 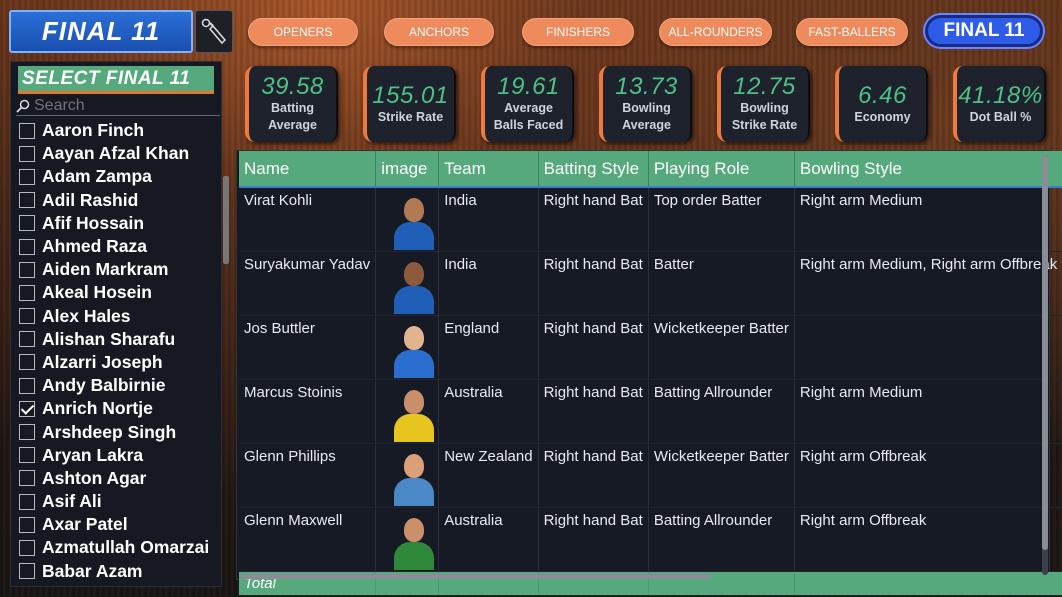 I want to click on slicer-item: Axar Patel, so click(x=117, y=524).